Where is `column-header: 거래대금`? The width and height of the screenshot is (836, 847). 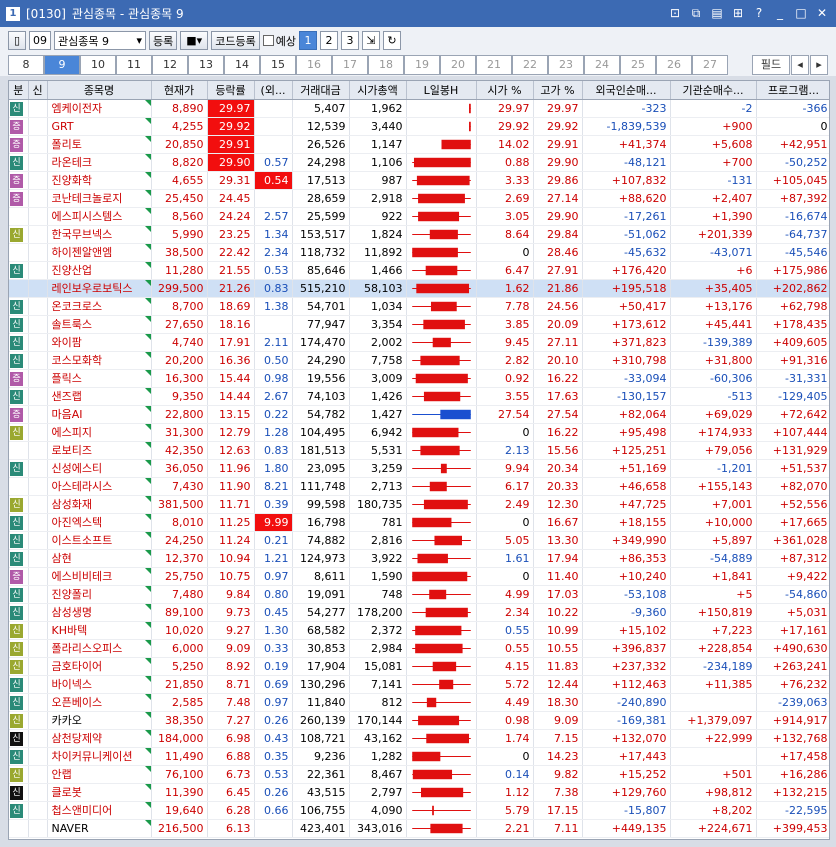 column-header: 거래대금 is located at coordinates (321, 90).